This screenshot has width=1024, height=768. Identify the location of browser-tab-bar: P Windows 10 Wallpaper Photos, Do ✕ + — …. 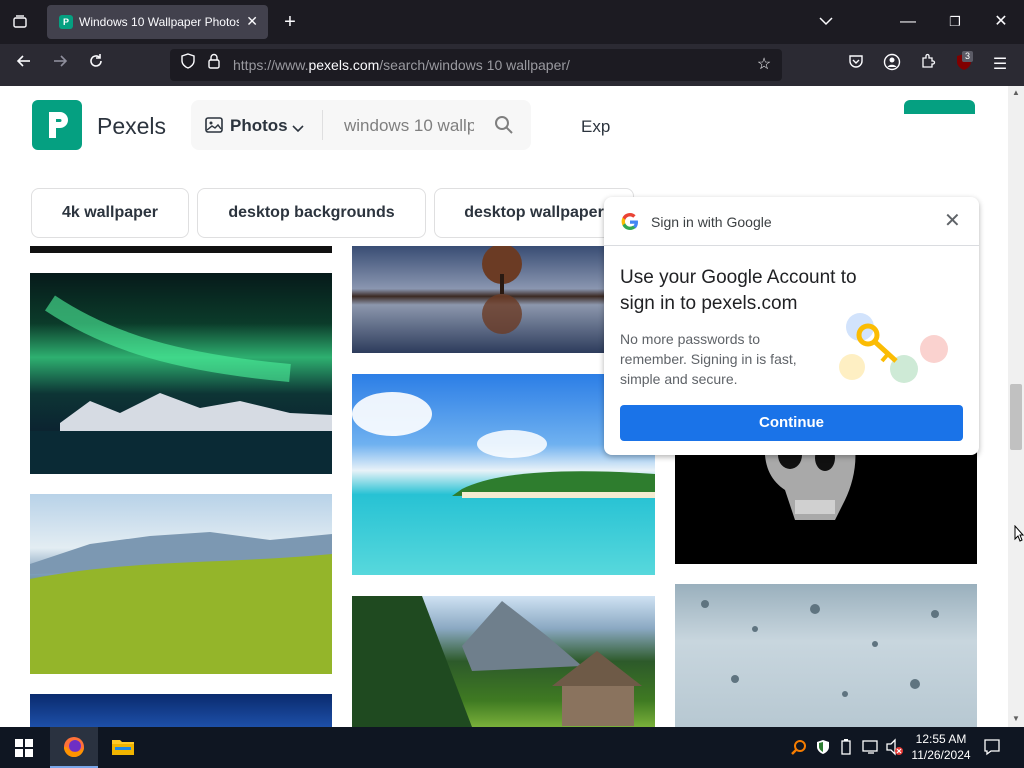
(512, 22).